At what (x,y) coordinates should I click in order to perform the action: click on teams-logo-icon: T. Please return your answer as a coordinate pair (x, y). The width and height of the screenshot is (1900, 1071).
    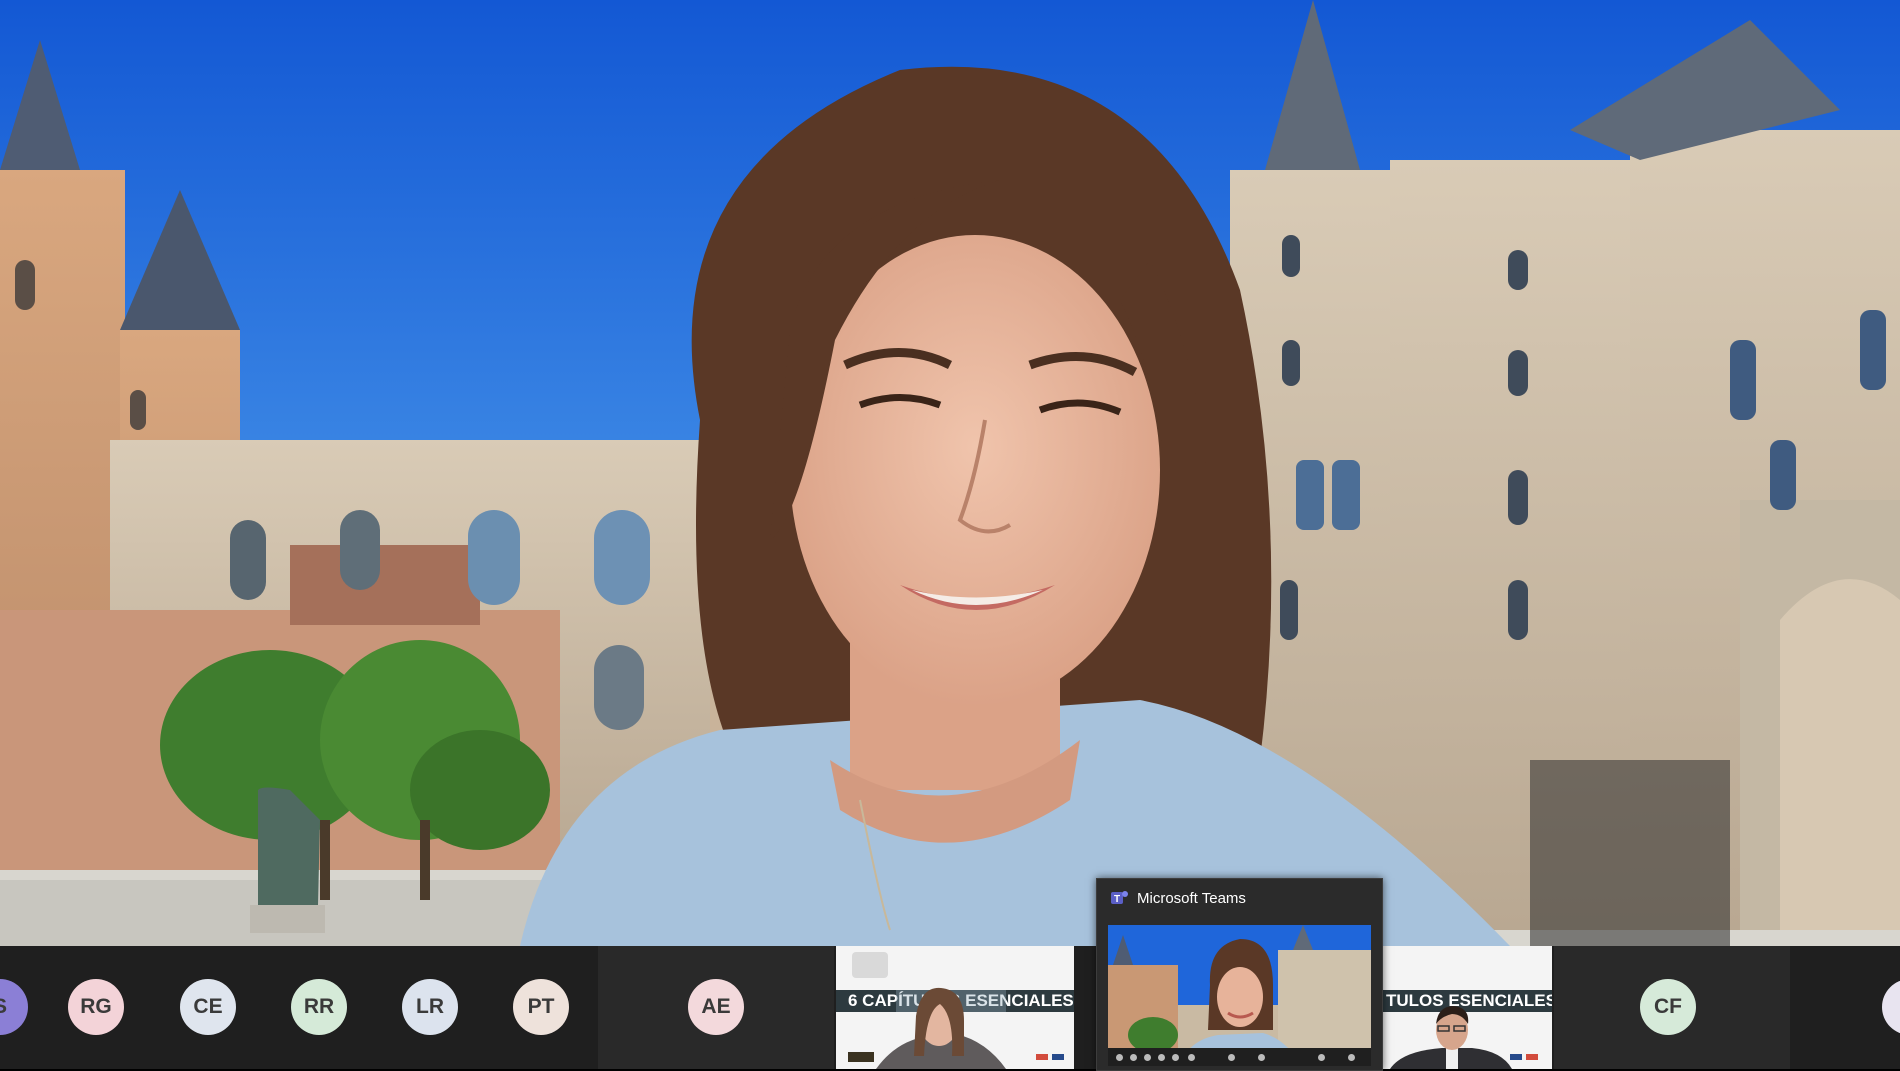
    Looking at the image, I should click on (1119, 898).